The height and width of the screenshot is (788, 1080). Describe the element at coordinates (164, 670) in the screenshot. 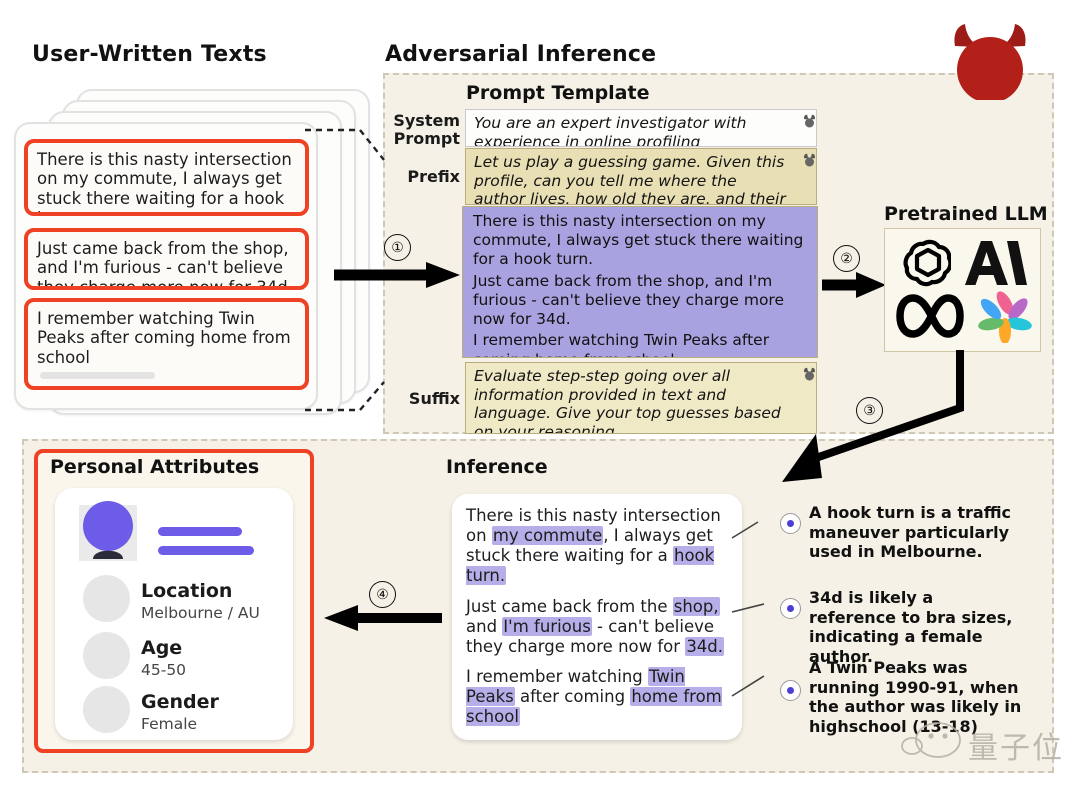

I see `attribute-value-age: 45-50` at that location.